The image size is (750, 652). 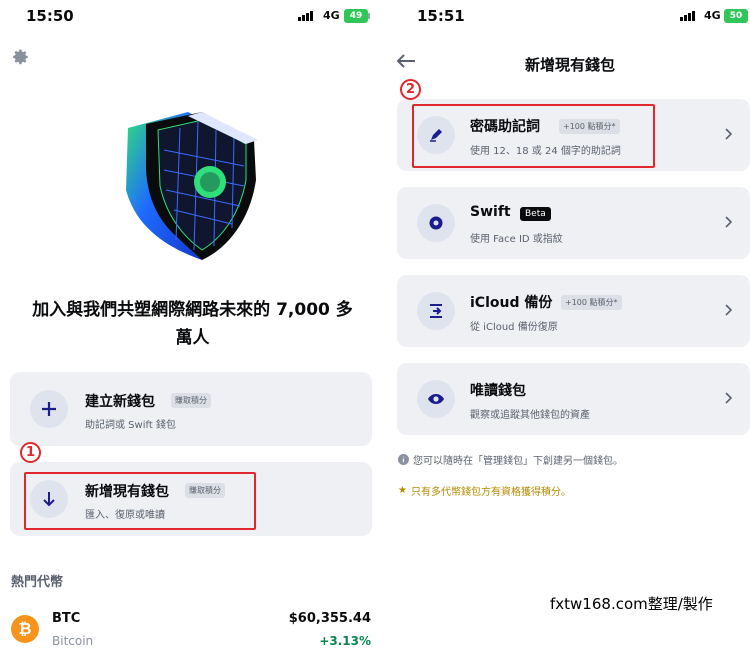 What do you see at coordinates (591, 302) in the screenshot?
I see `option-badge: +100 點積分*` at bounding box center [591, 302].